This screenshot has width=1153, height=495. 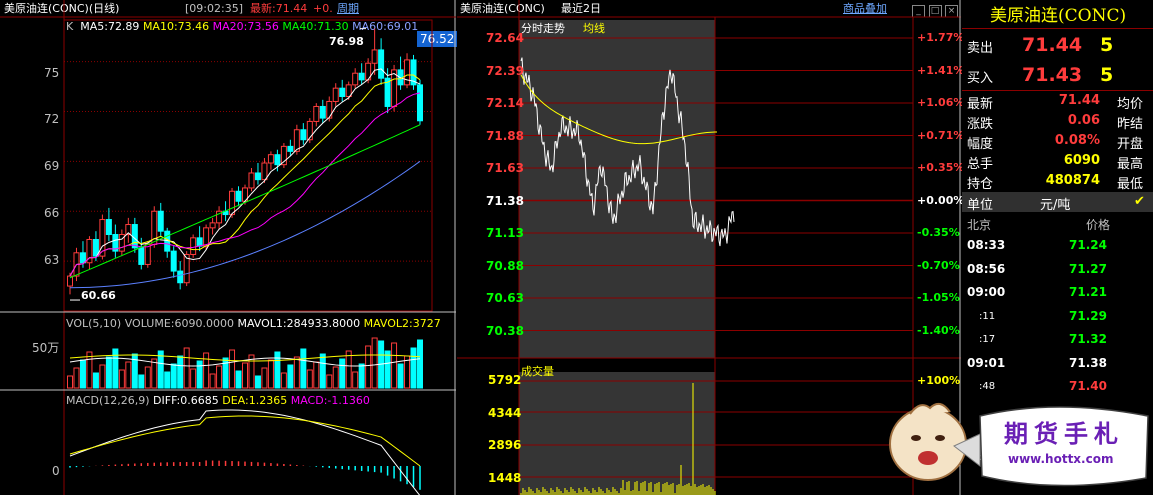 I want to click on percent-tick: -1.40%, so click(x=938, y=330).